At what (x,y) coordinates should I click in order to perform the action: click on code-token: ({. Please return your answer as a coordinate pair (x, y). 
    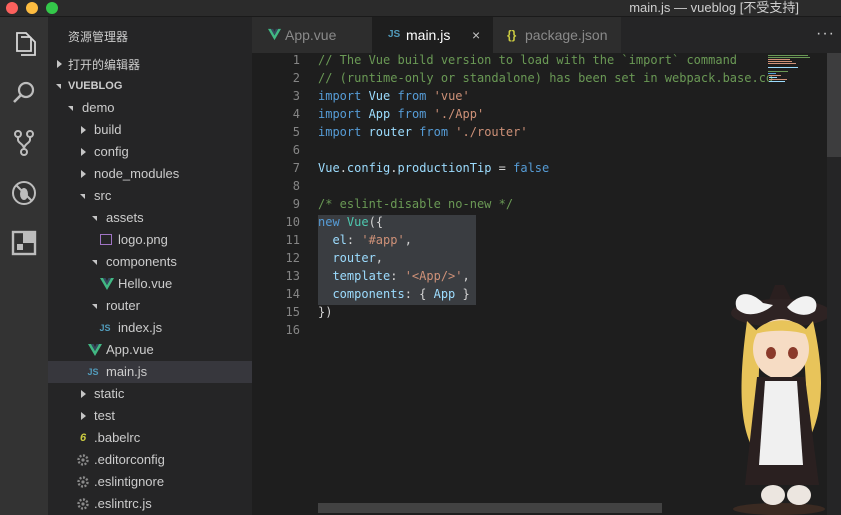
    Looking at the image, I should click on (376, 222).